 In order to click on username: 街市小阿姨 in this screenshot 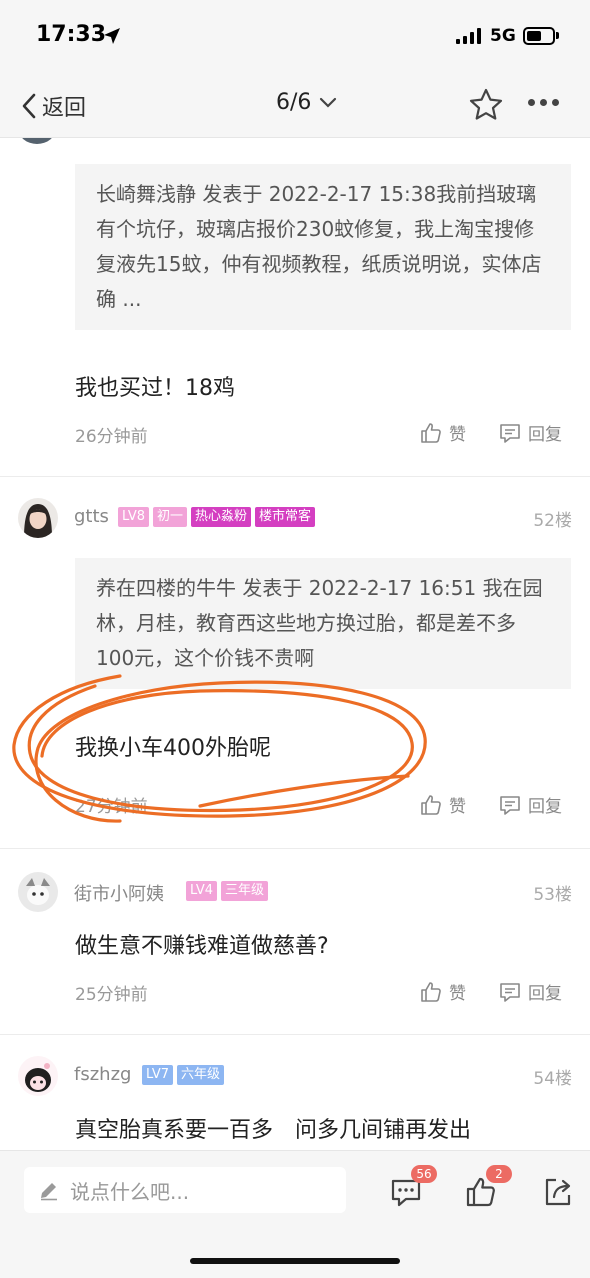, I will do `click(119, 893)`.